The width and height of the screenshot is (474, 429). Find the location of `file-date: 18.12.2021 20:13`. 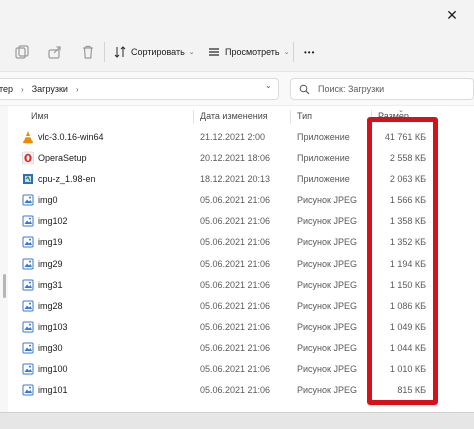

file-date: 18.12.2021 20:13 is located at coordinates (235, 179).